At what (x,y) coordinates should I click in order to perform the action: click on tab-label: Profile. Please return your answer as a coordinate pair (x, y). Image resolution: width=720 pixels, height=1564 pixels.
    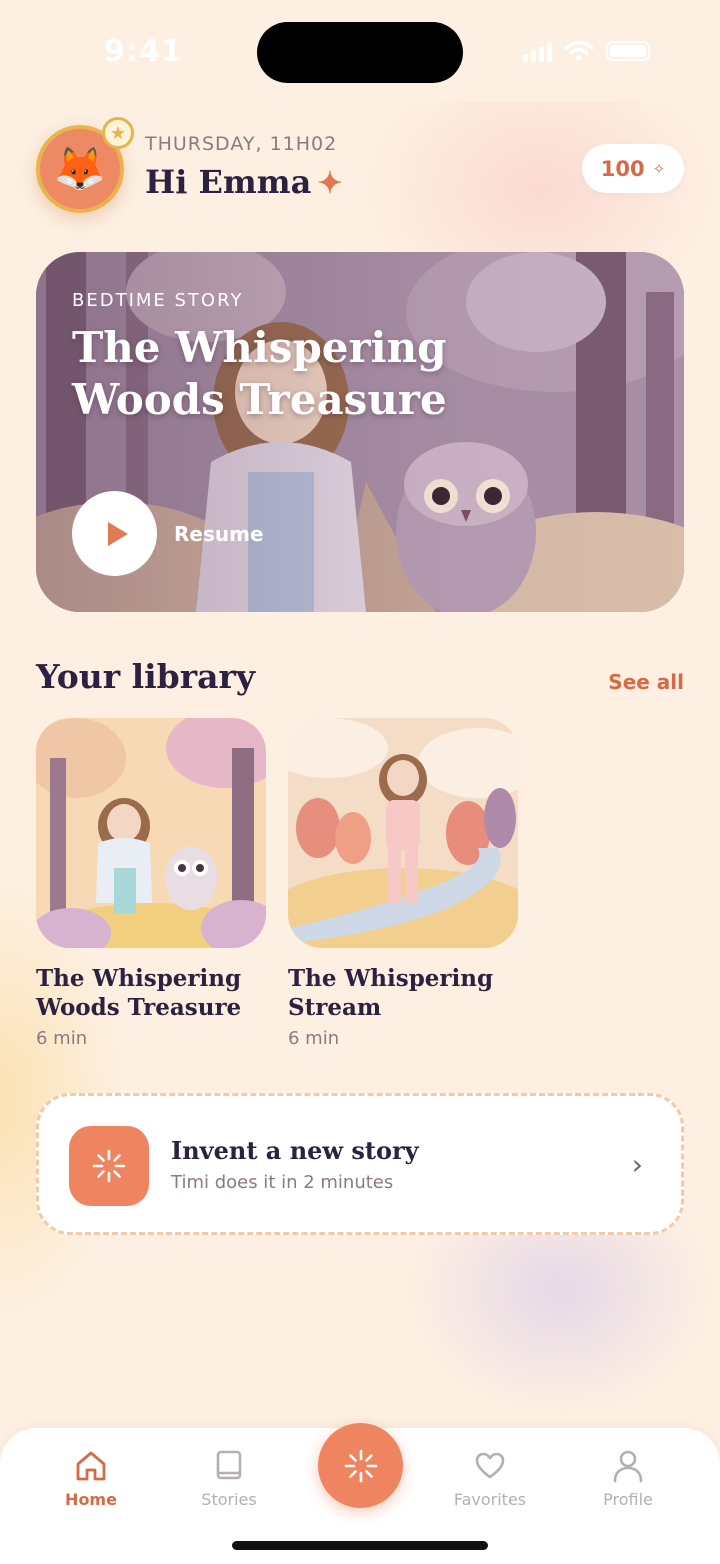
    Looking at the image, I should click on (628, 1499).